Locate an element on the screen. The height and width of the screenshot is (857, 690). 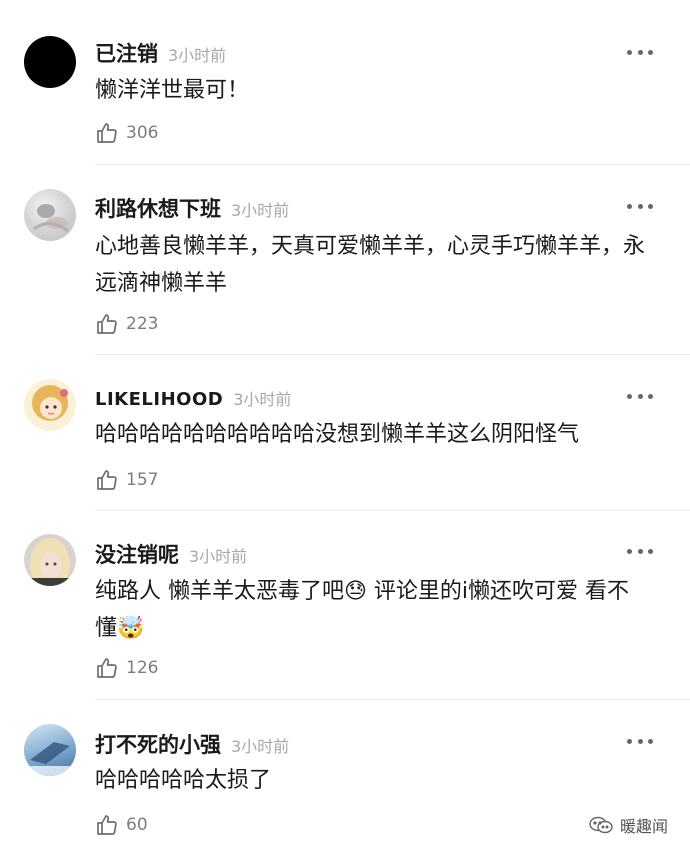
like-count: 126 is located at coordinates (142, 668).